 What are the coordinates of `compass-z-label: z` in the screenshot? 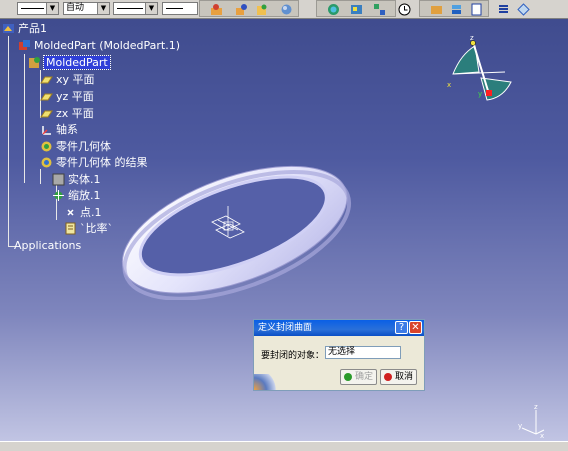 It's located at (472, 39).